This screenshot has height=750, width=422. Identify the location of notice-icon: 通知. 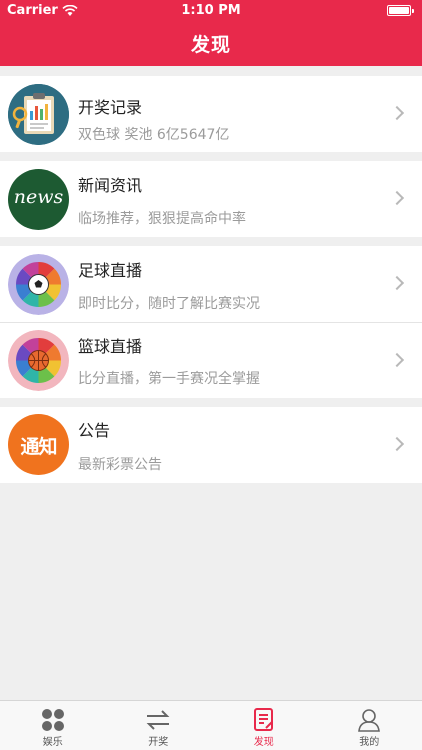
(38, 444).